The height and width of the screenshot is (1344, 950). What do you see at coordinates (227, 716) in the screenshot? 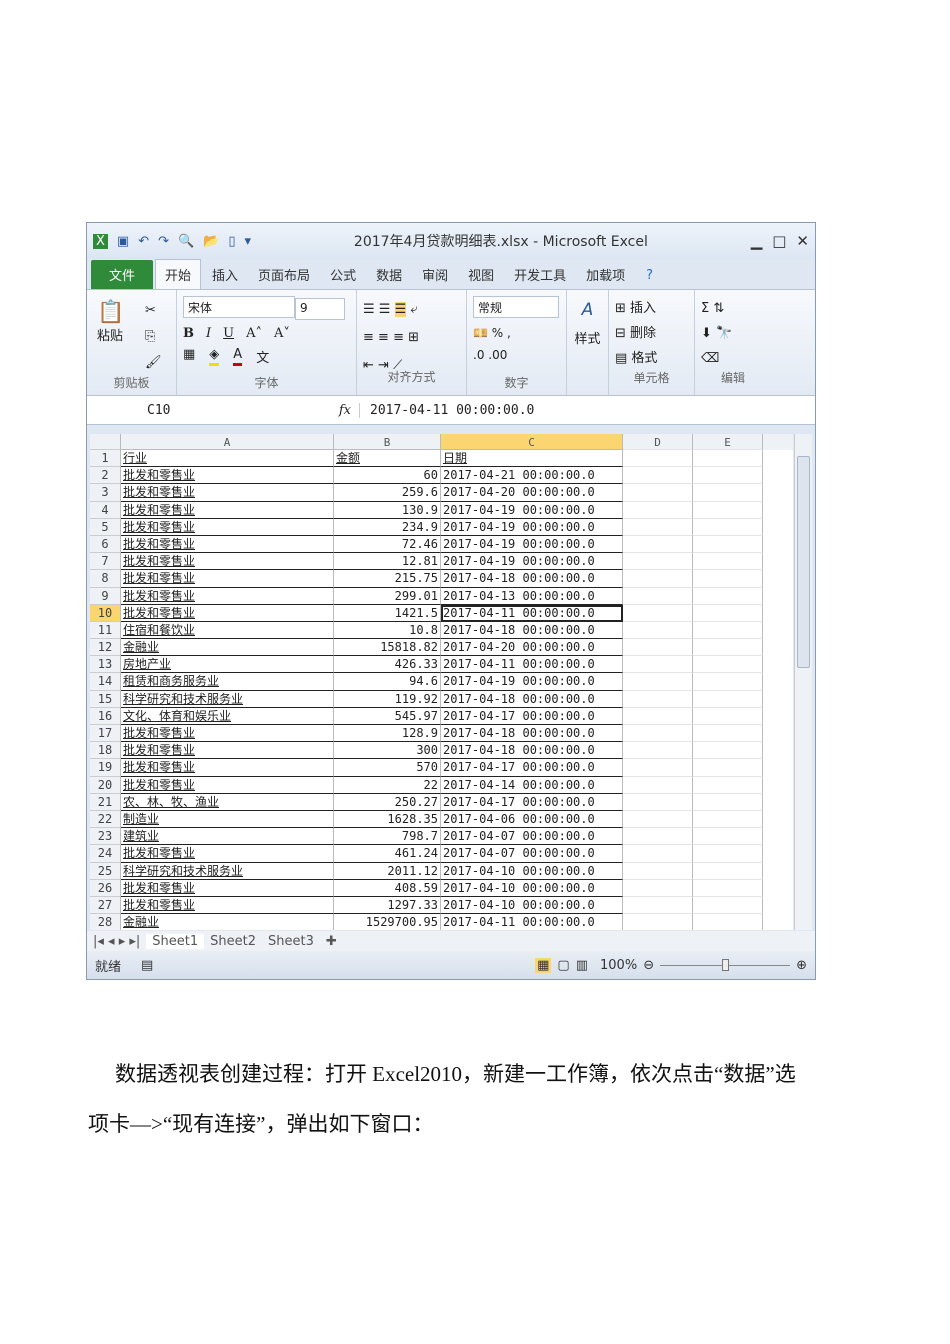
I see `industry-cell: 文化、体育和娱乐业` at bounding box center [227, 716].